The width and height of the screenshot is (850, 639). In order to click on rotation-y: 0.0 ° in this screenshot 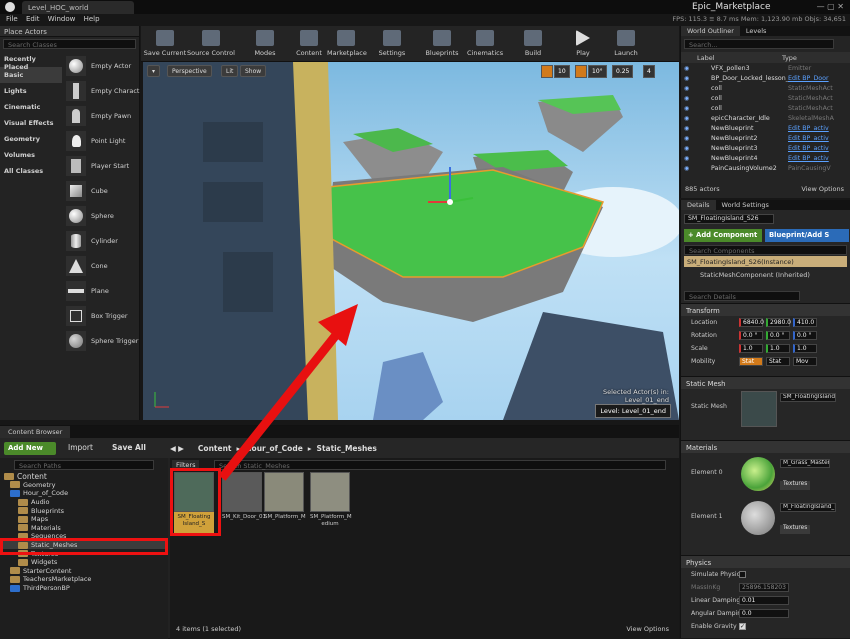, I will do `click(778, 335)`.